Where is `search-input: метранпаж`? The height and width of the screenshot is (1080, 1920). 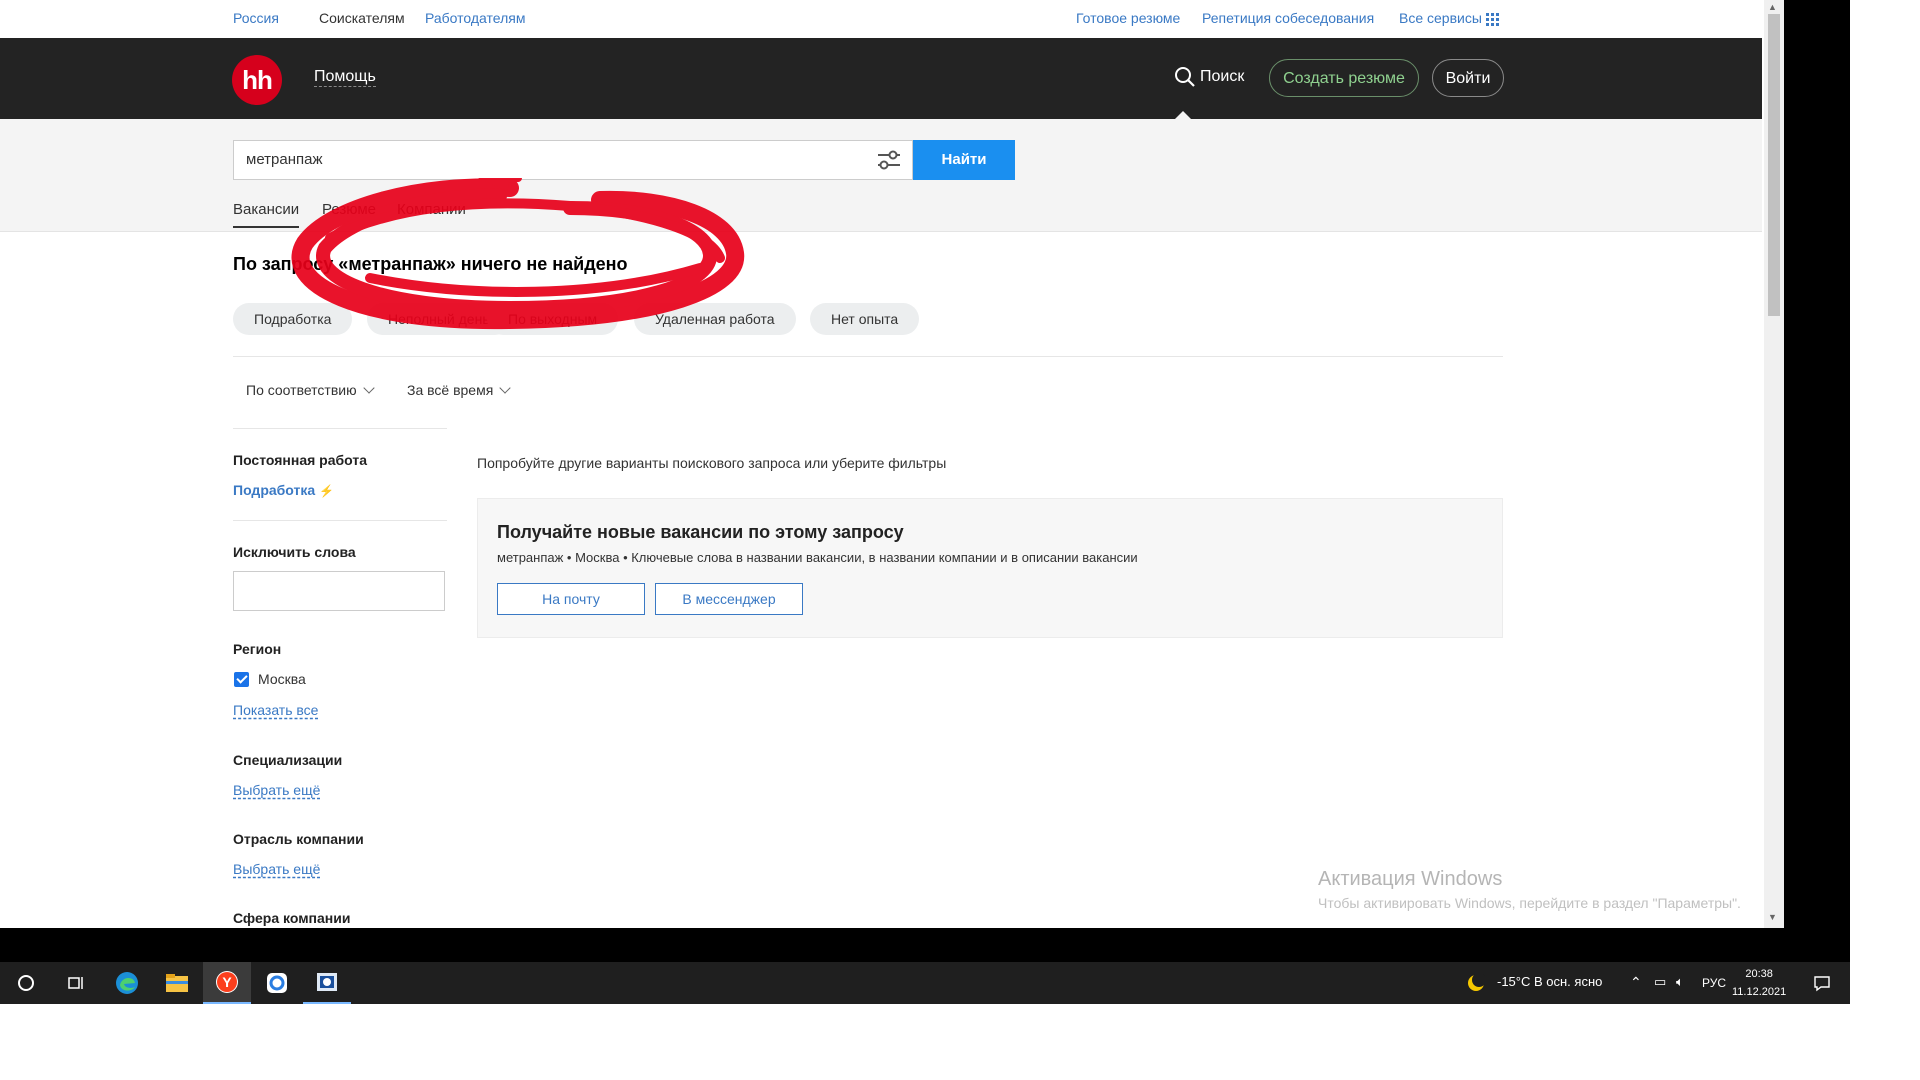 search-input: метранпаж is located at coordinates (573, 160).